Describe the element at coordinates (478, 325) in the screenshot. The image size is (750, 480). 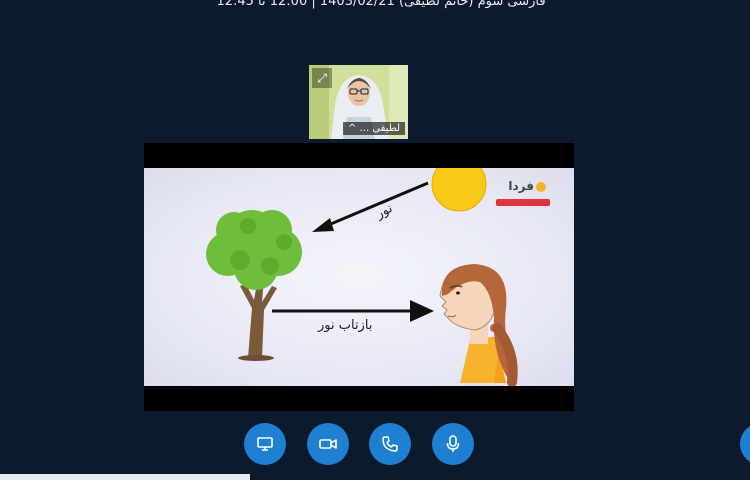
I see `girl` at that location.